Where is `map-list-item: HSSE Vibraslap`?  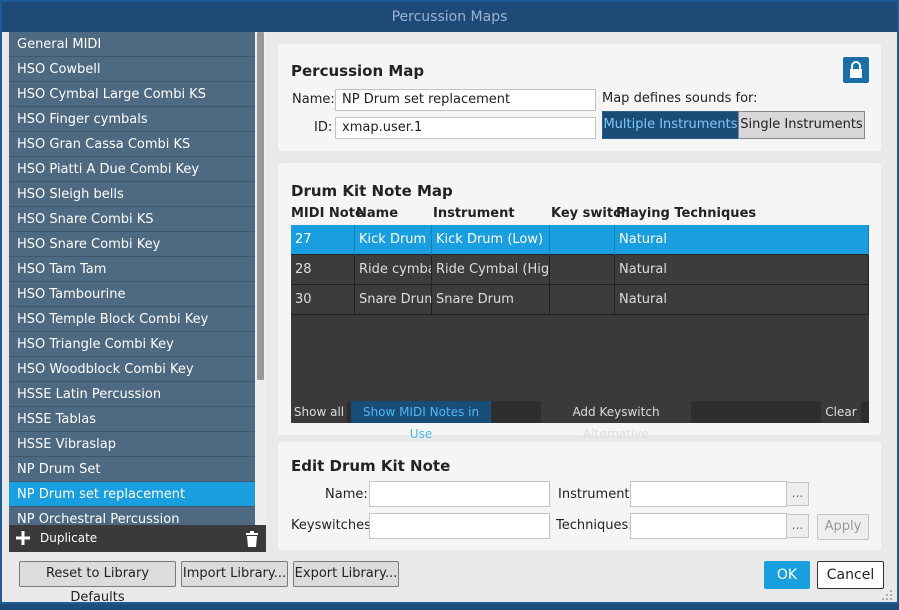
map-list-item: HSSE Vibraslap is located at coordinates (132, 444).